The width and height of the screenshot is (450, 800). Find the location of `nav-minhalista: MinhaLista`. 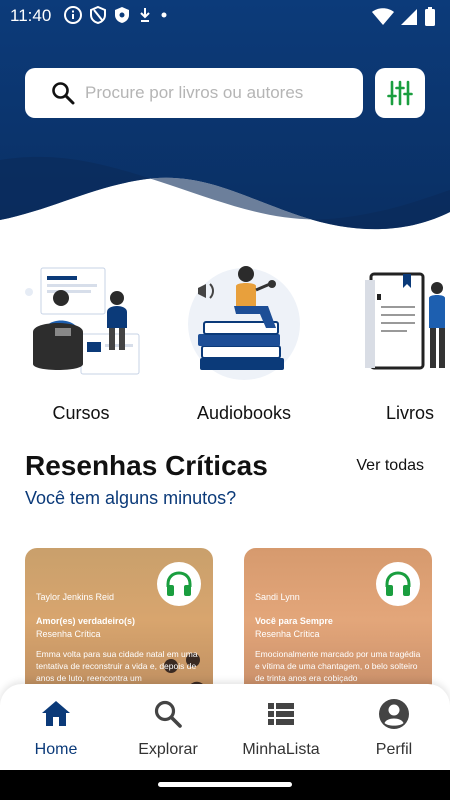

nav-minhalista: MinhaLista is located at coordinates (281, 728).